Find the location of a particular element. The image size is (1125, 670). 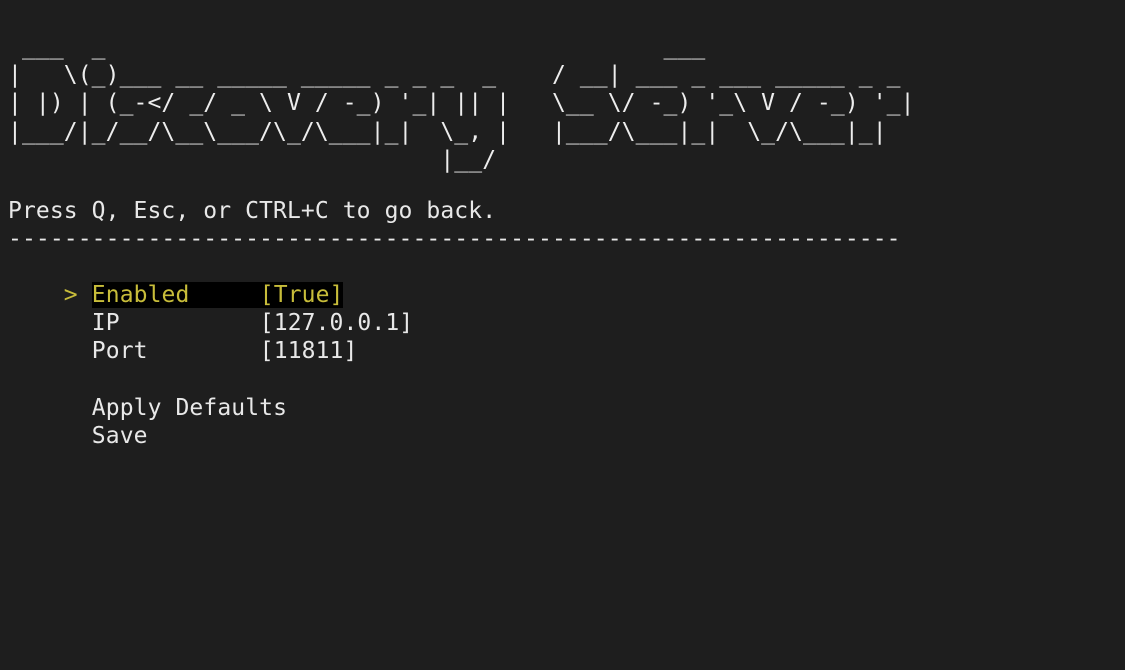

instruction-text: Press Q, Esc, or CTRL+C to go back. is located at coordinates (252, 211).